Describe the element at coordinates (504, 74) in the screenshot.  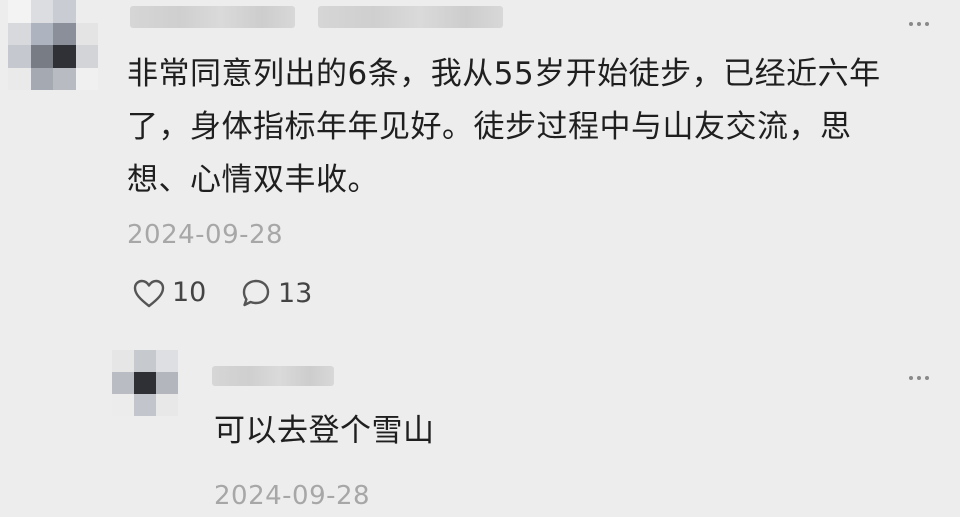
I see `comment-line: 非常同意列出的6条，我从55岁开始徒步，已经近六年` at that location.